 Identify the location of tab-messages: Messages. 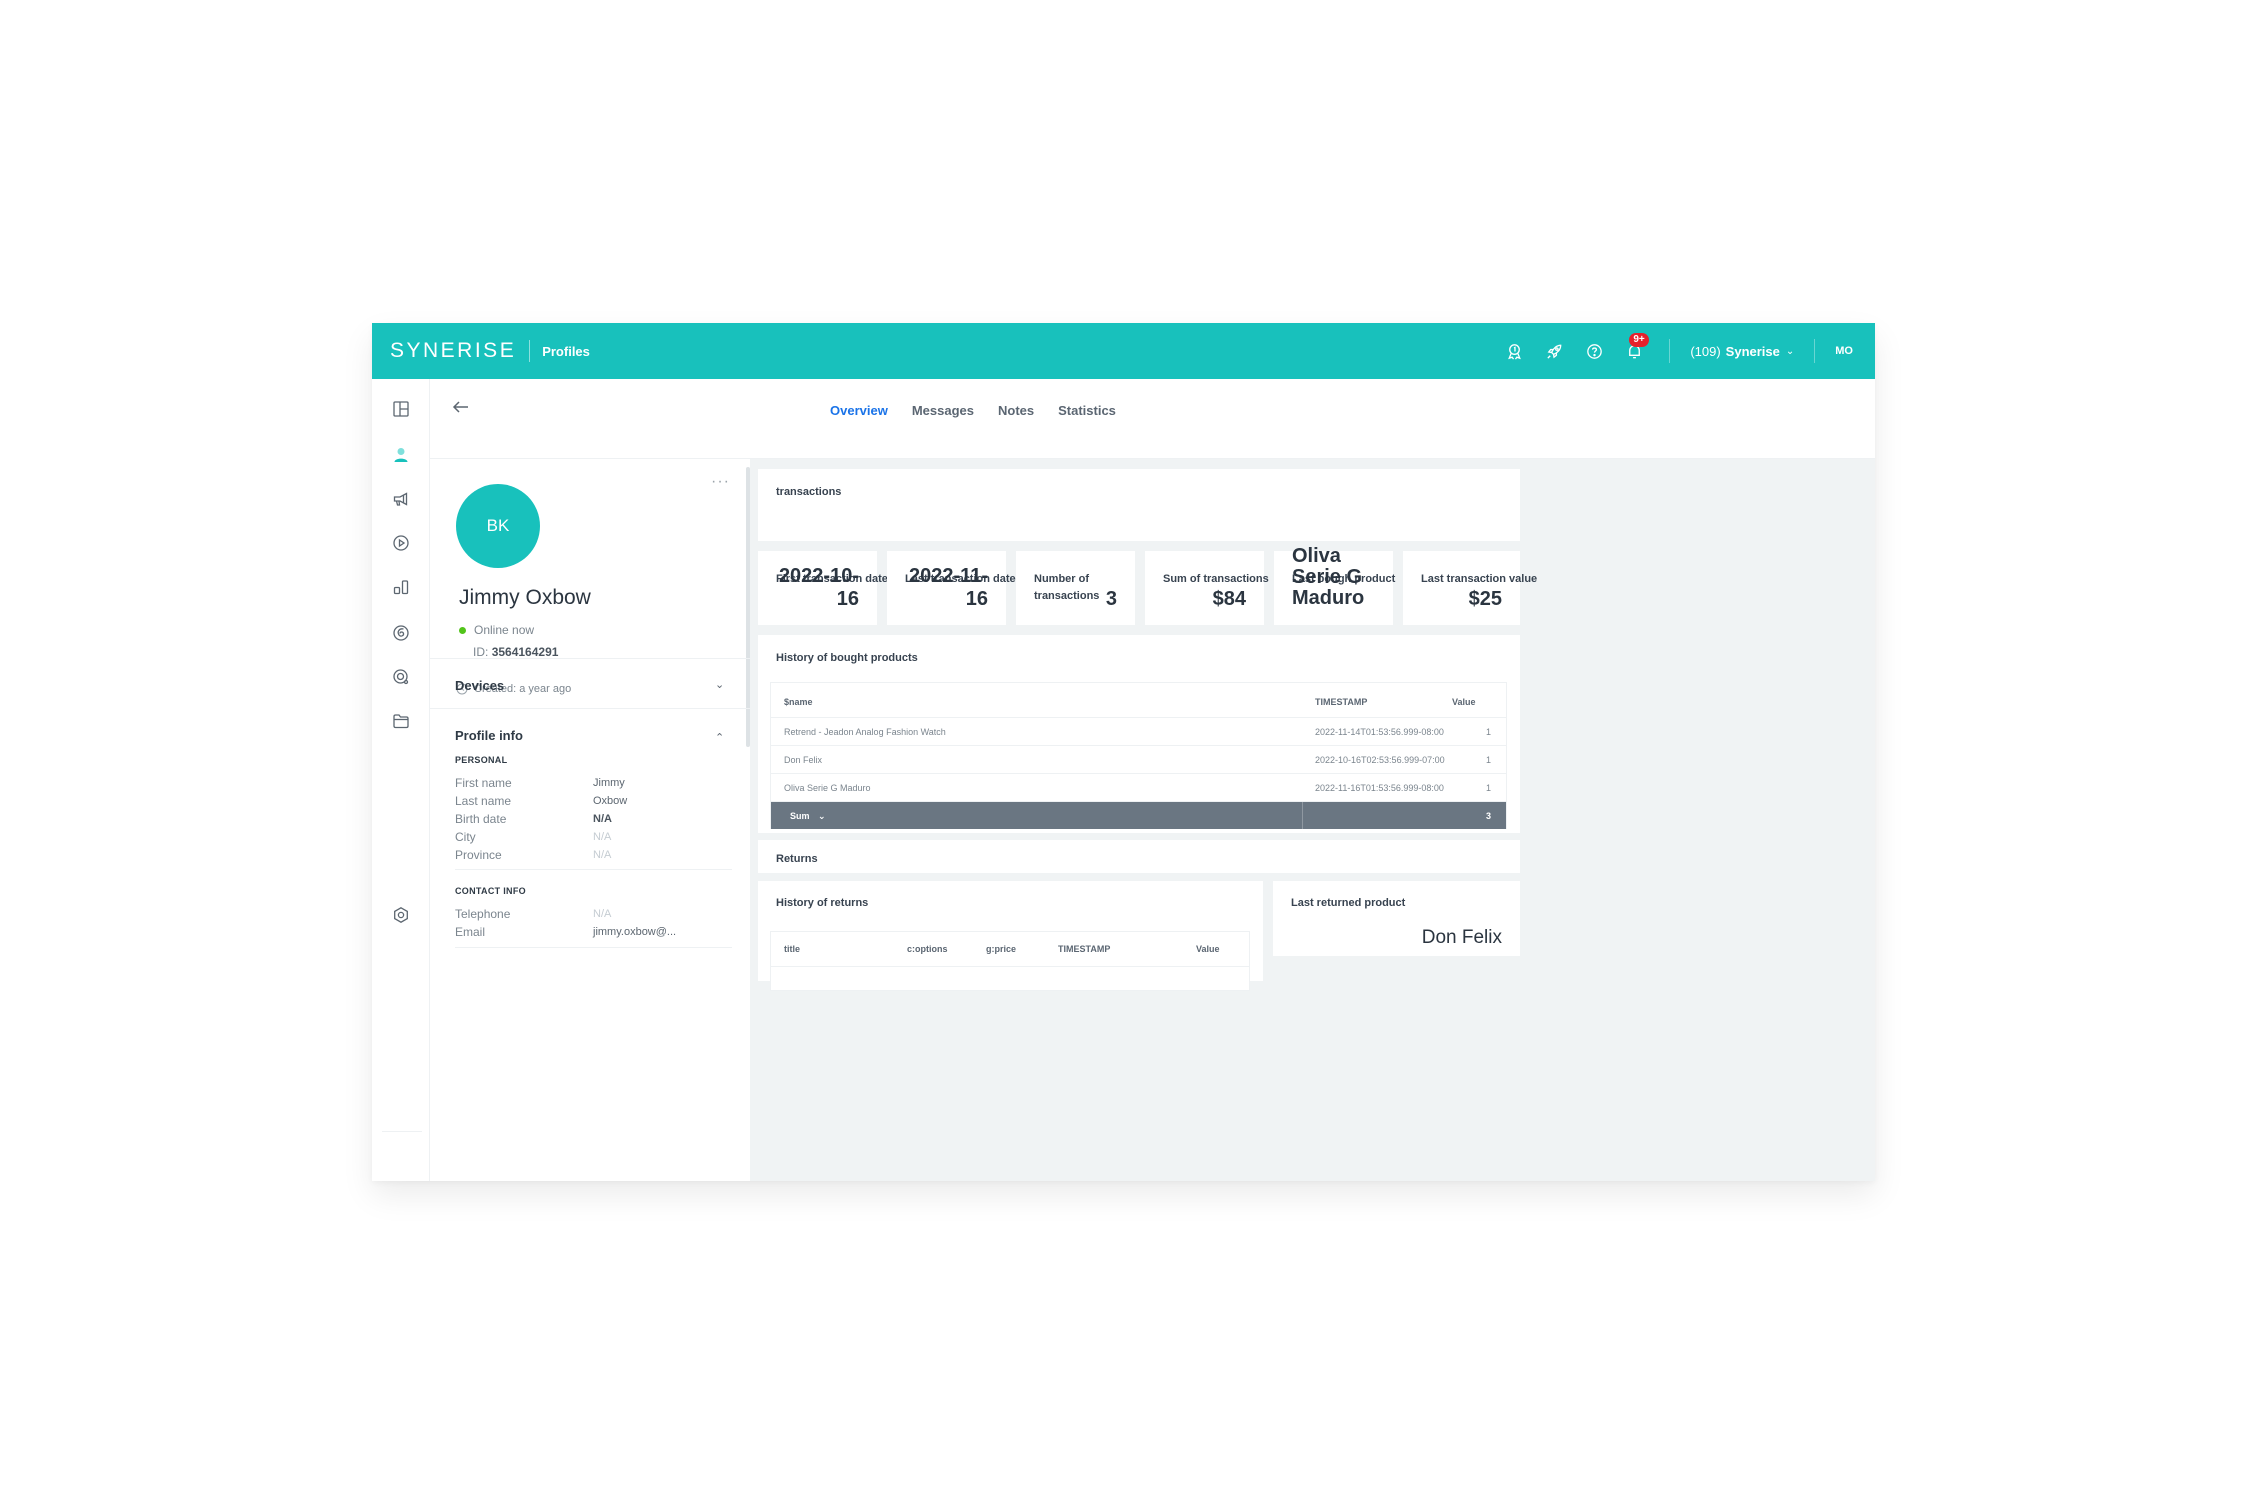
(943, 410).